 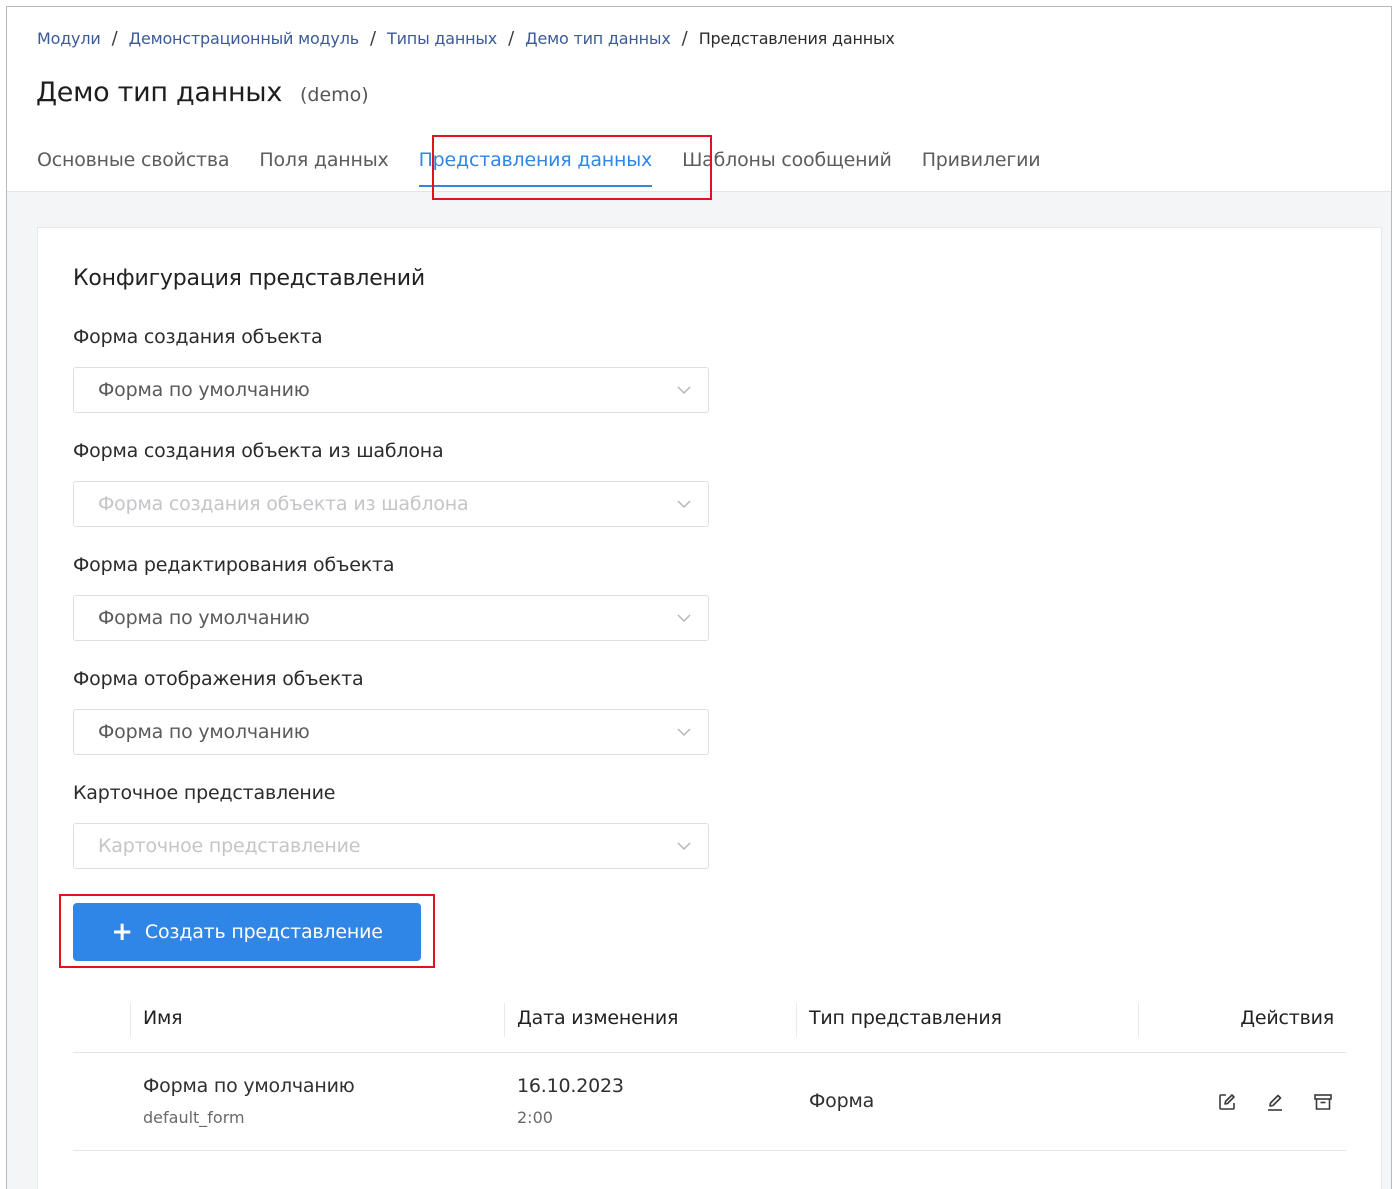 What do you see at coordinates (391, 618) in the screenshot?
I see `select-edit-form: Форма по умолчанию` at bounding box center [391, 618].